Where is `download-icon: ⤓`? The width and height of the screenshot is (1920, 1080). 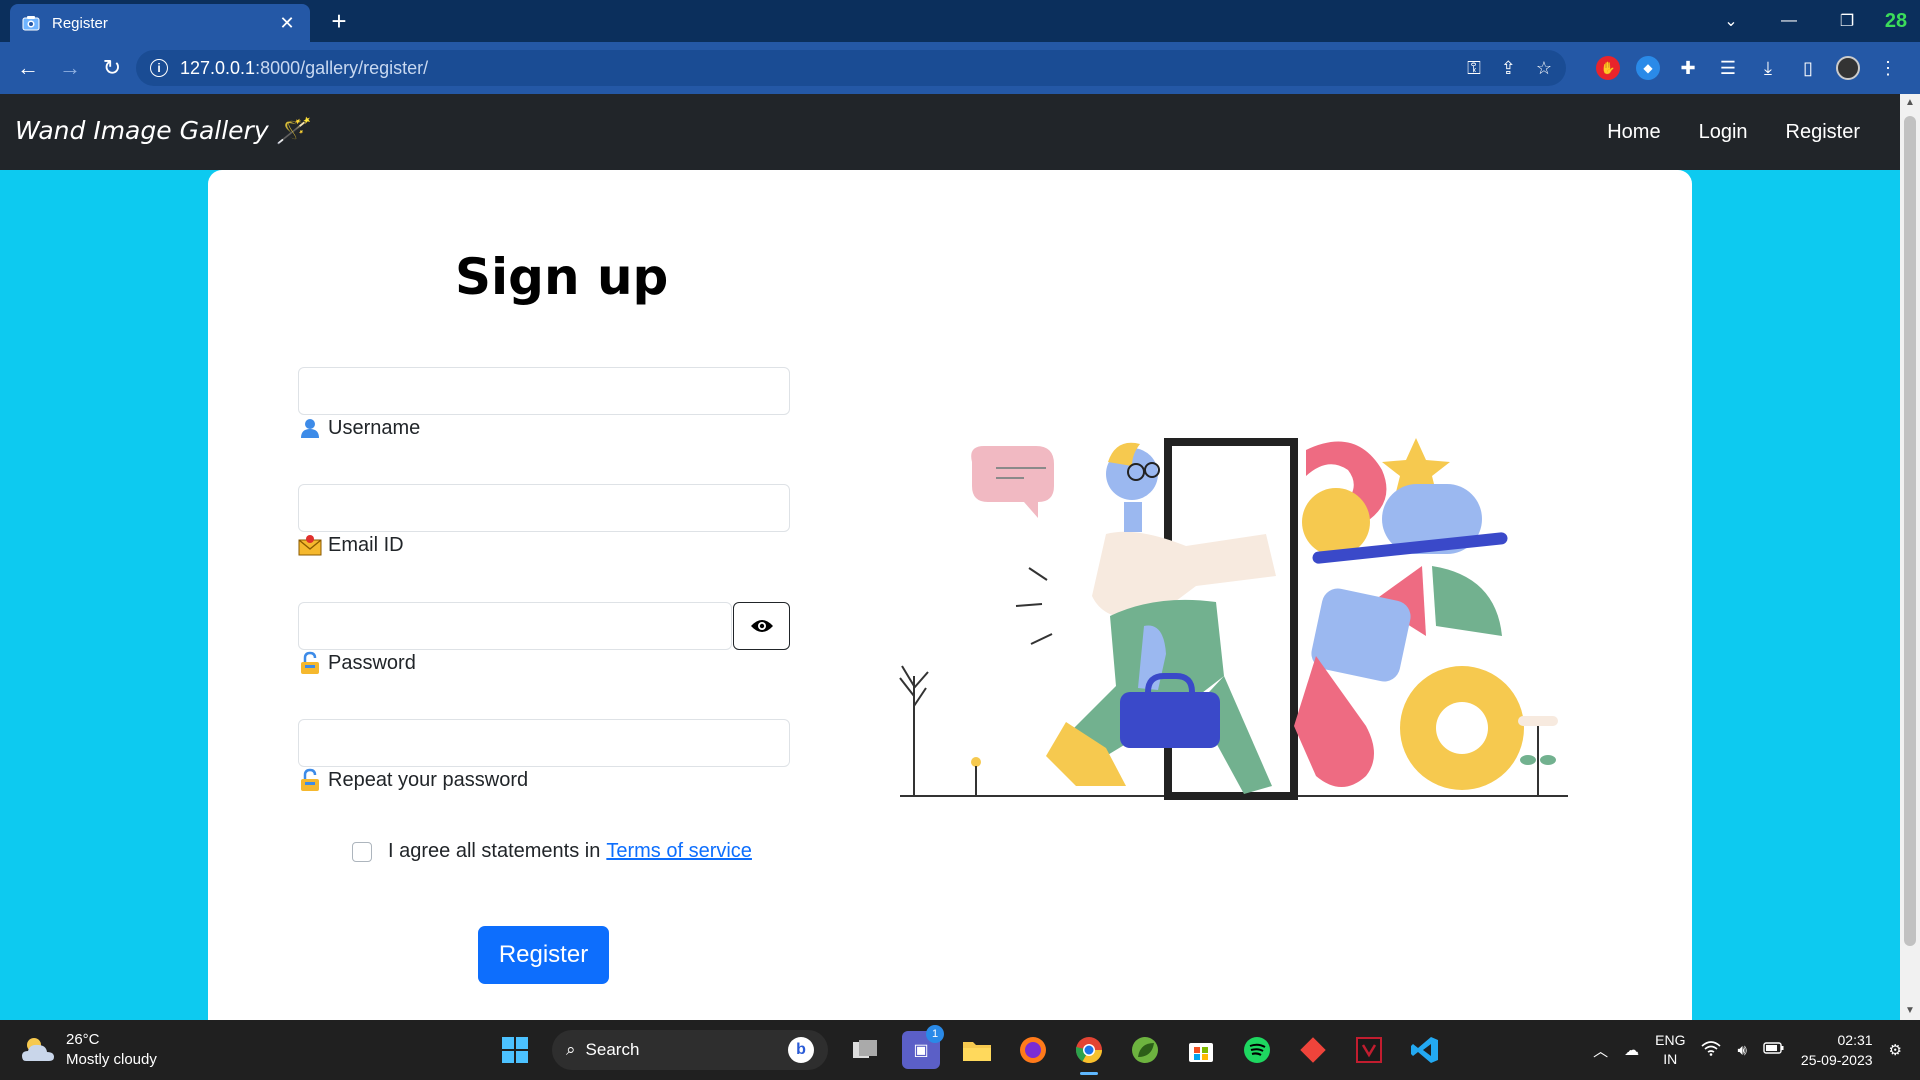
download-icon: ⤓ is located at coordinates (1768, 68).